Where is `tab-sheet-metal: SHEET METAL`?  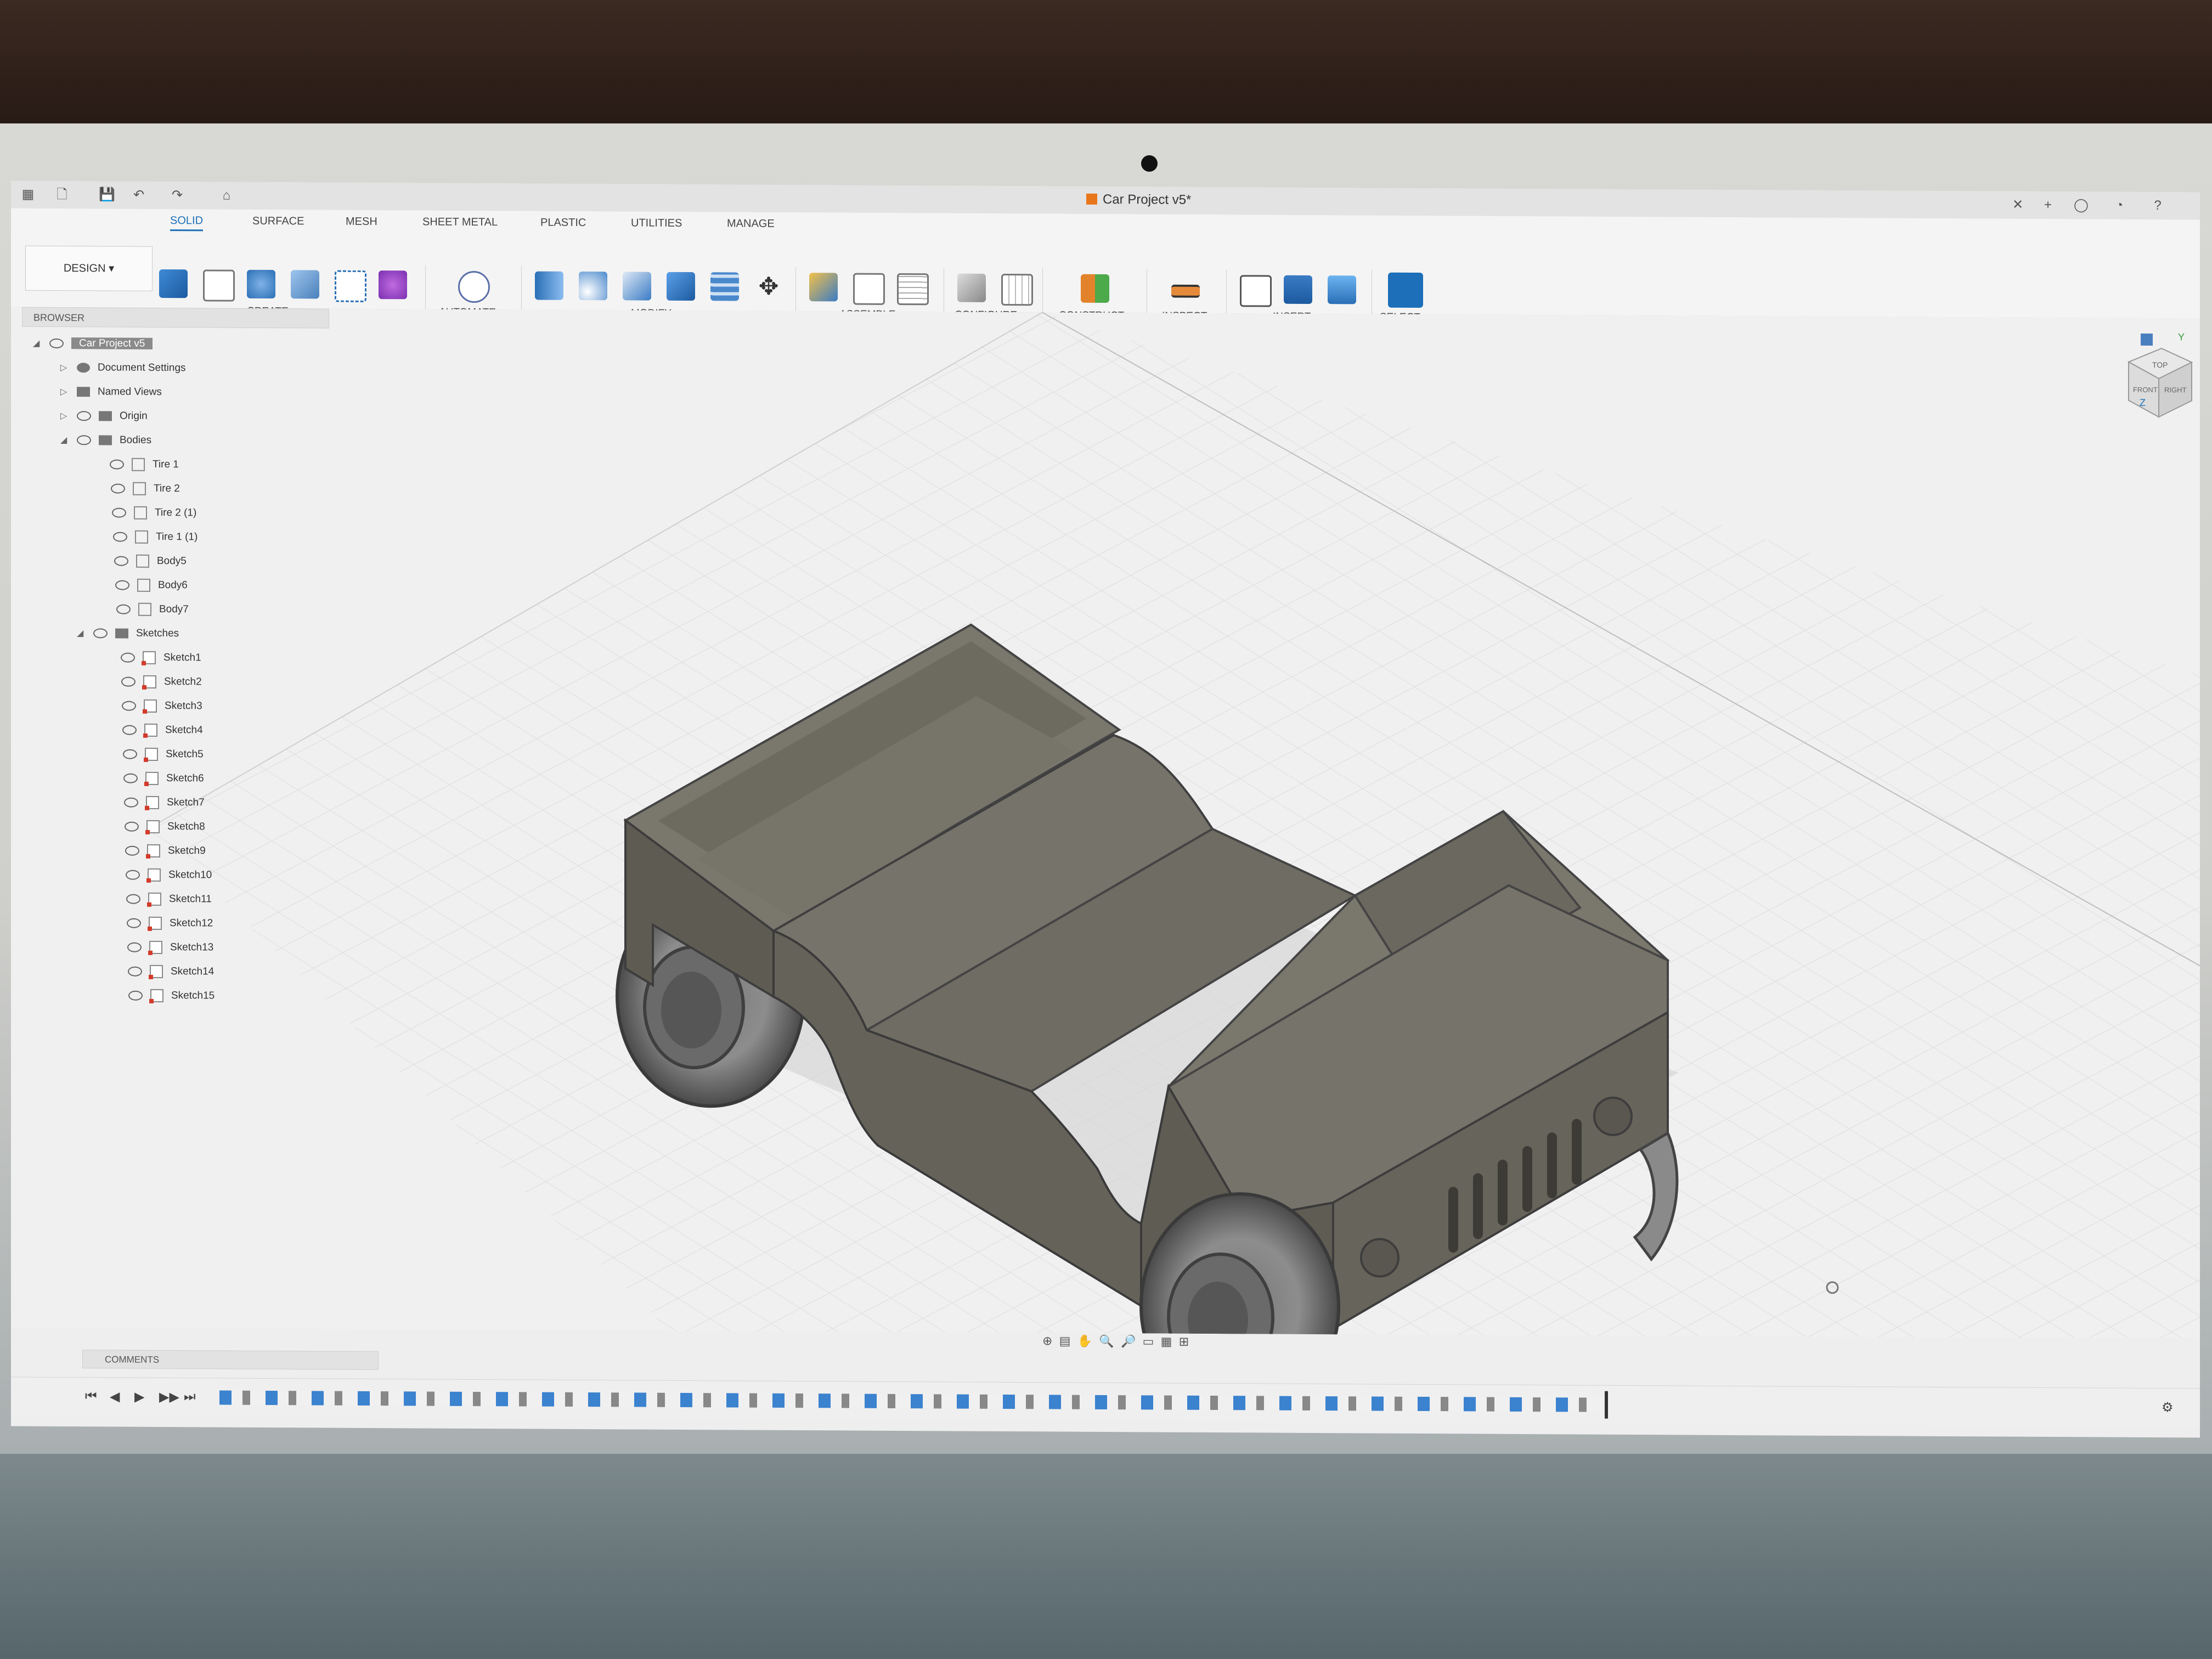 tab-sheet-metal: SHEET METAL is located at coordinates (460, 222).